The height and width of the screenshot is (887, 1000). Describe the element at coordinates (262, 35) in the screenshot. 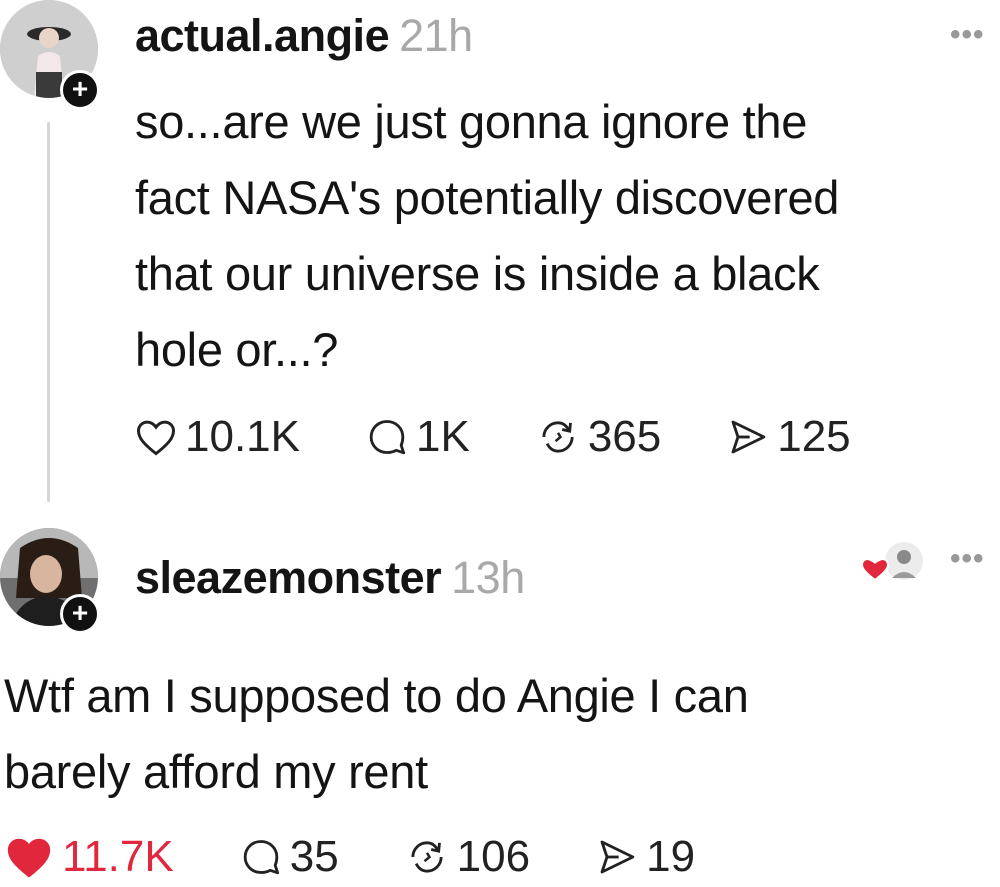

I see `username-text: actual.angie` at that location.